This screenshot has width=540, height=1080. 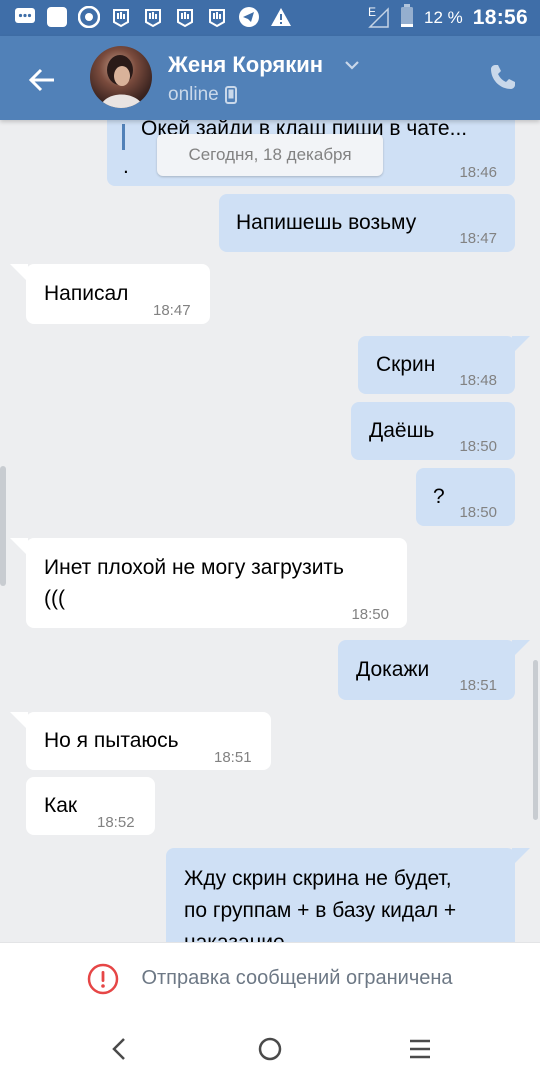 I want to click on network-type: E, so click(x=372, y=12).